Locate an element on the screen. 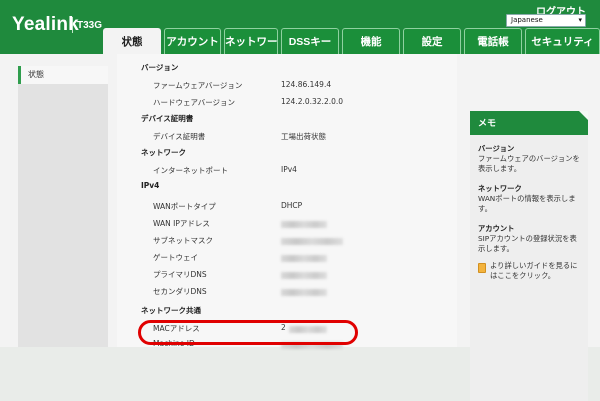  row-gateway: ゲートウェイ is located at coordinates (287, 258).